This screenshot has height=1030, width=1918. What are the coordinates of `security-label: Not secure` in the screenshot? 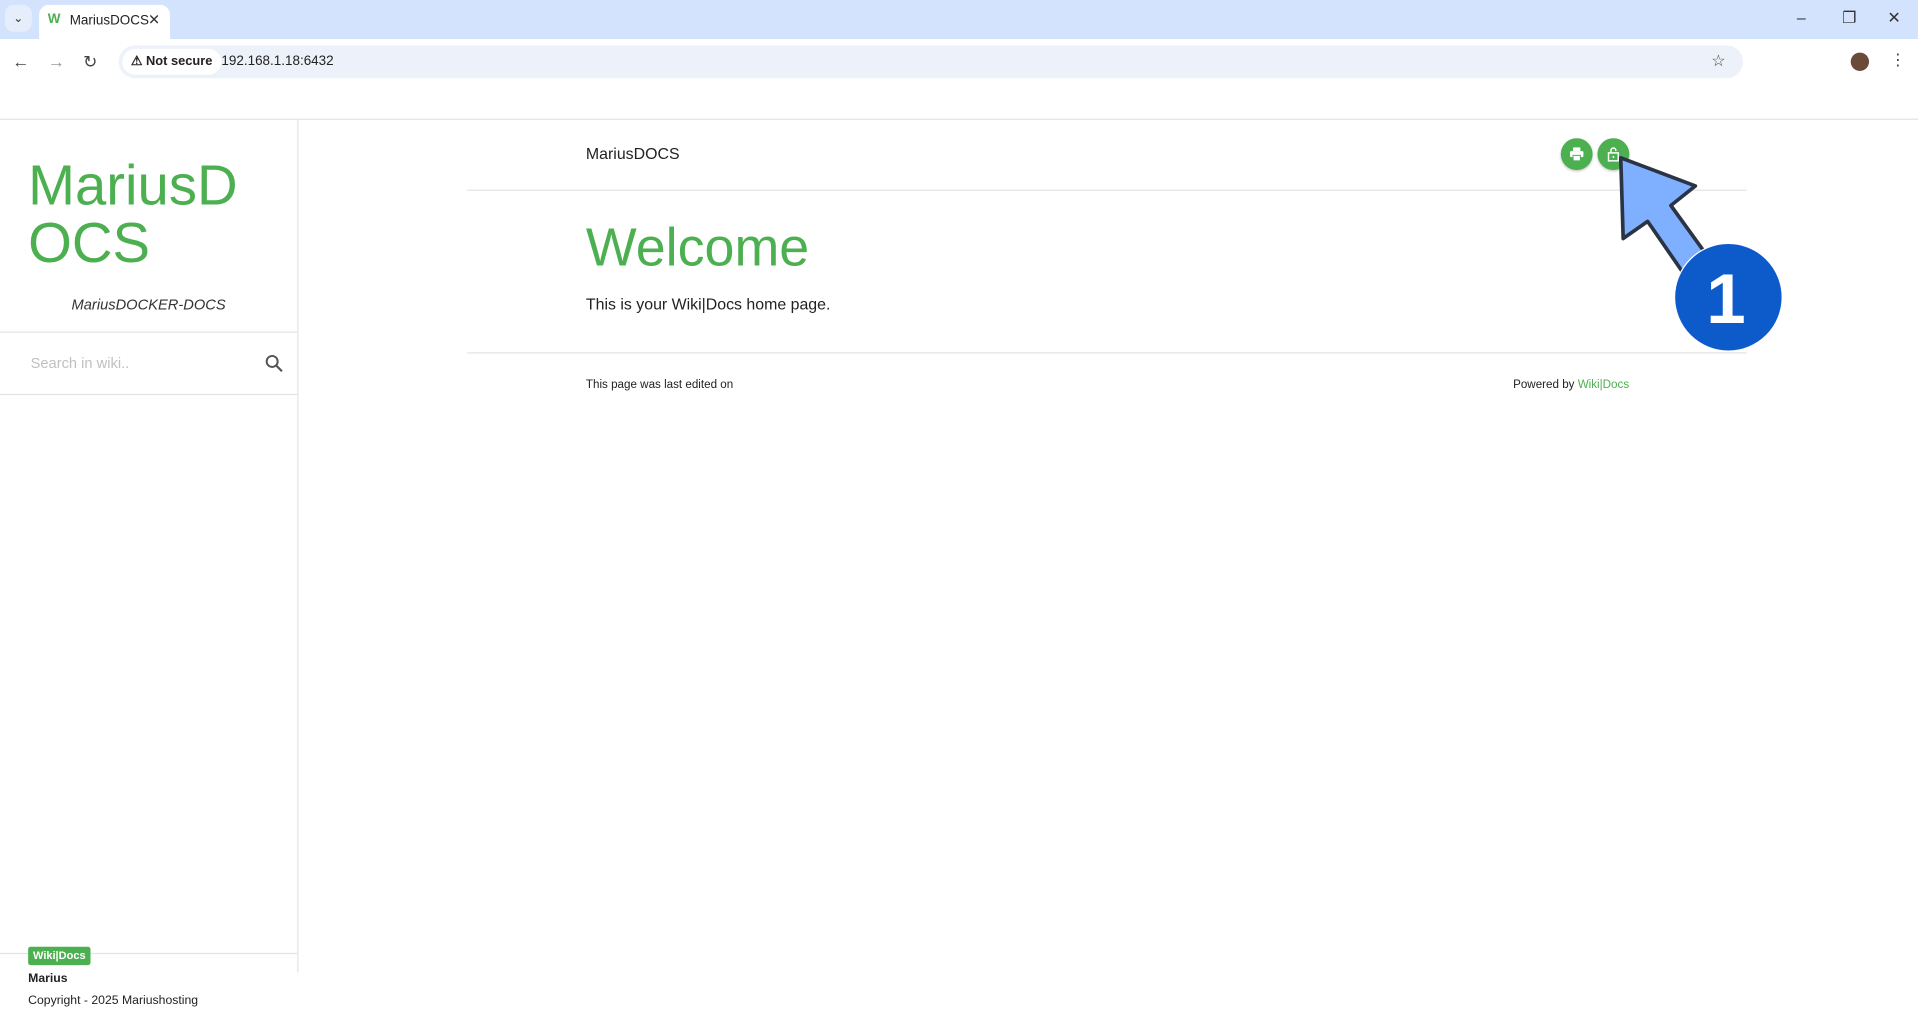 It's located at (179, 61).